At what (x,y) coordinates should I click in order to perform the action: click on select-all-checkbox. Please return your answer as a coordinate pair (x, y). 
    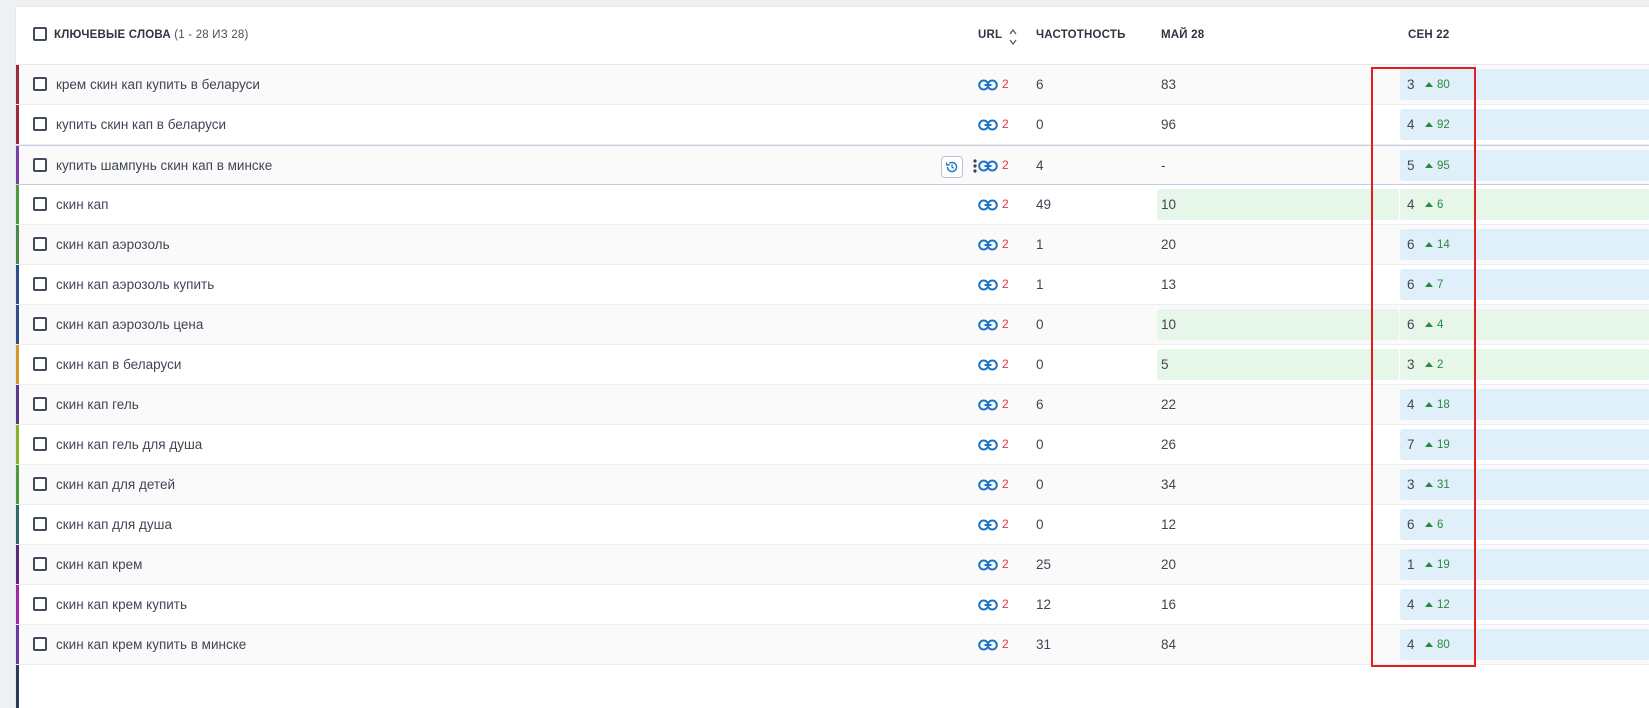
    Looking at the image, I should click on (40, 34).